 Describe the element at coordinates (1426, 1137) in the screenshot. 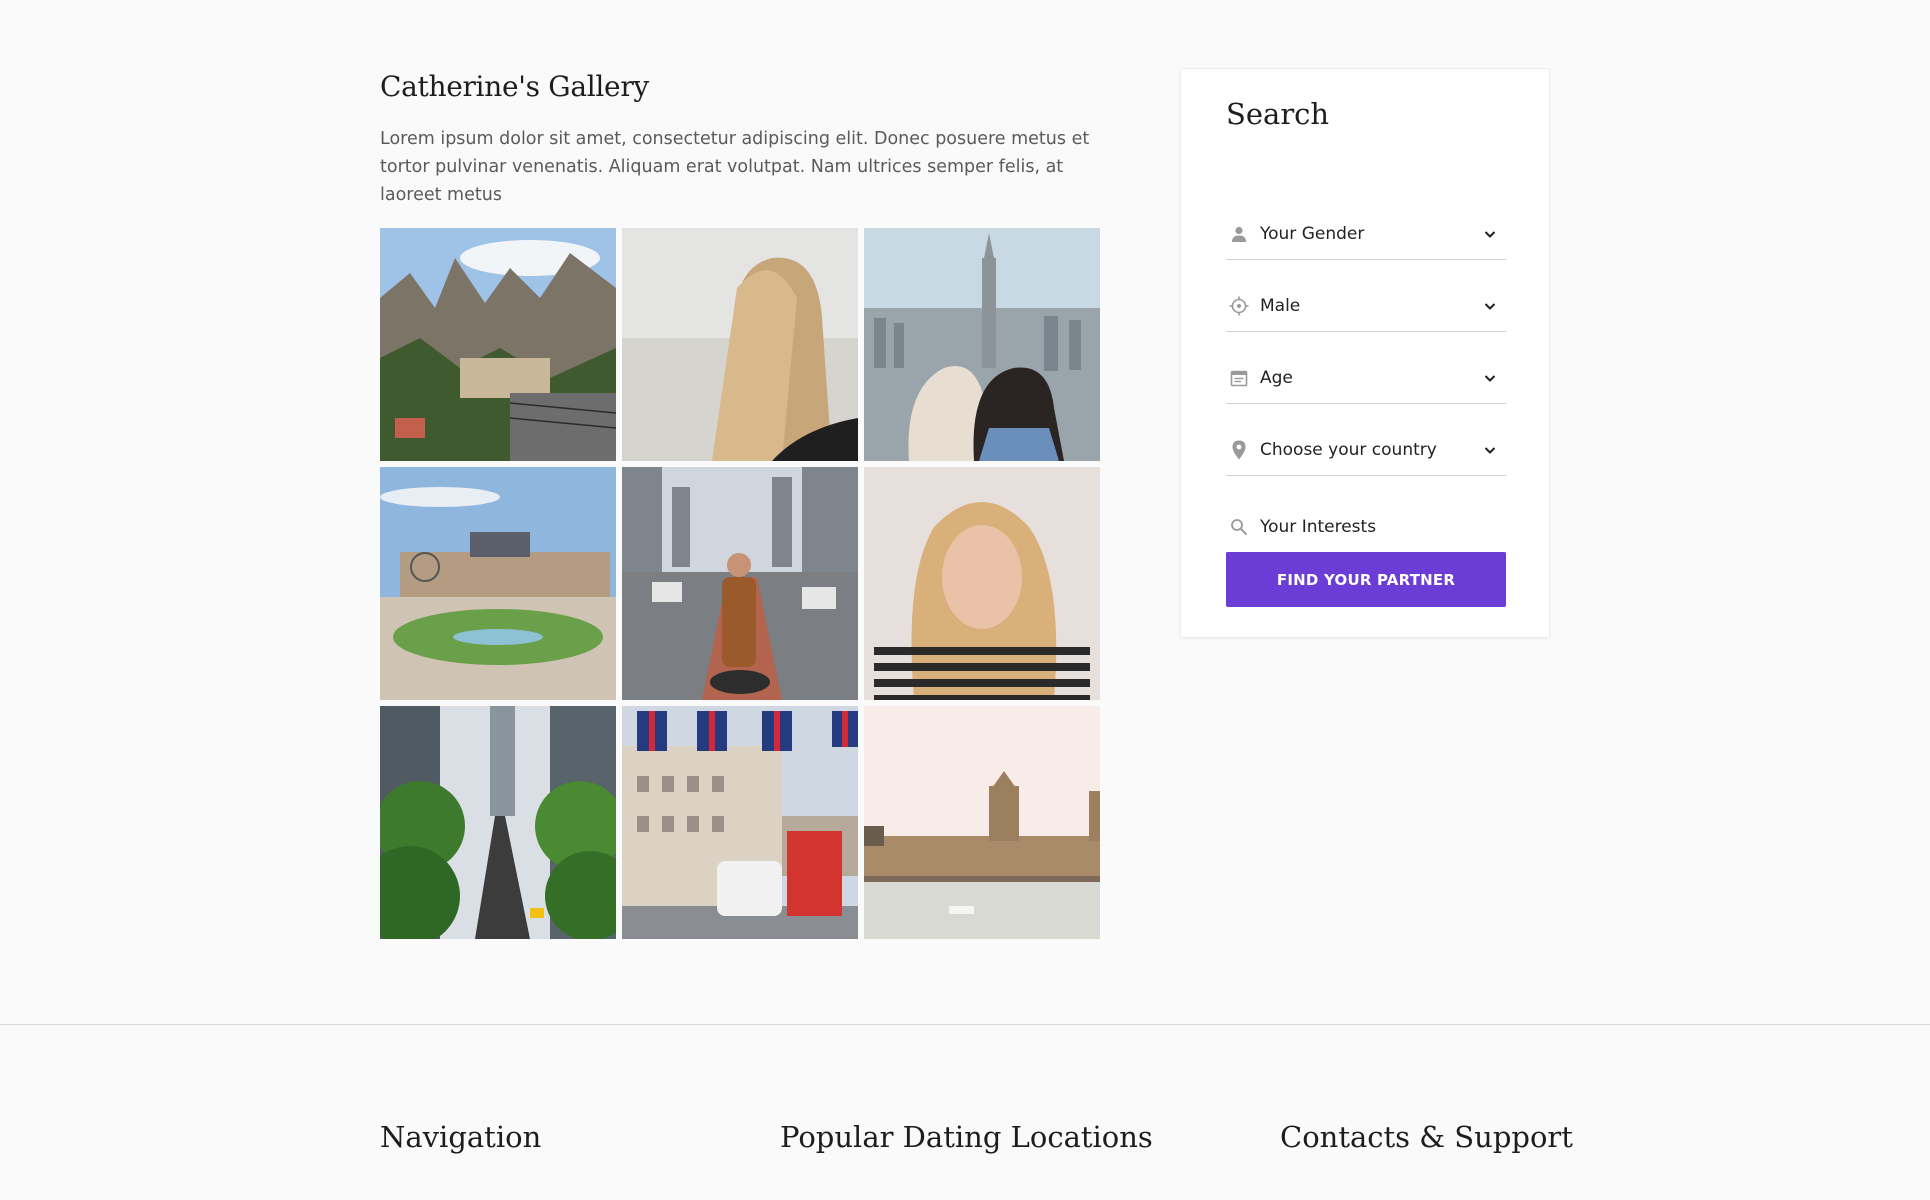

I see `footer-contacts-title: Contacts & Support` at that location.